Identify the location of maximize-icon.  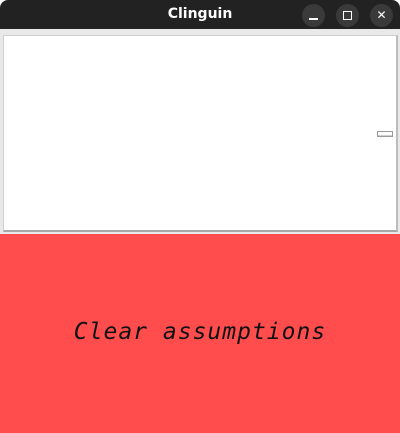
(347, 15).